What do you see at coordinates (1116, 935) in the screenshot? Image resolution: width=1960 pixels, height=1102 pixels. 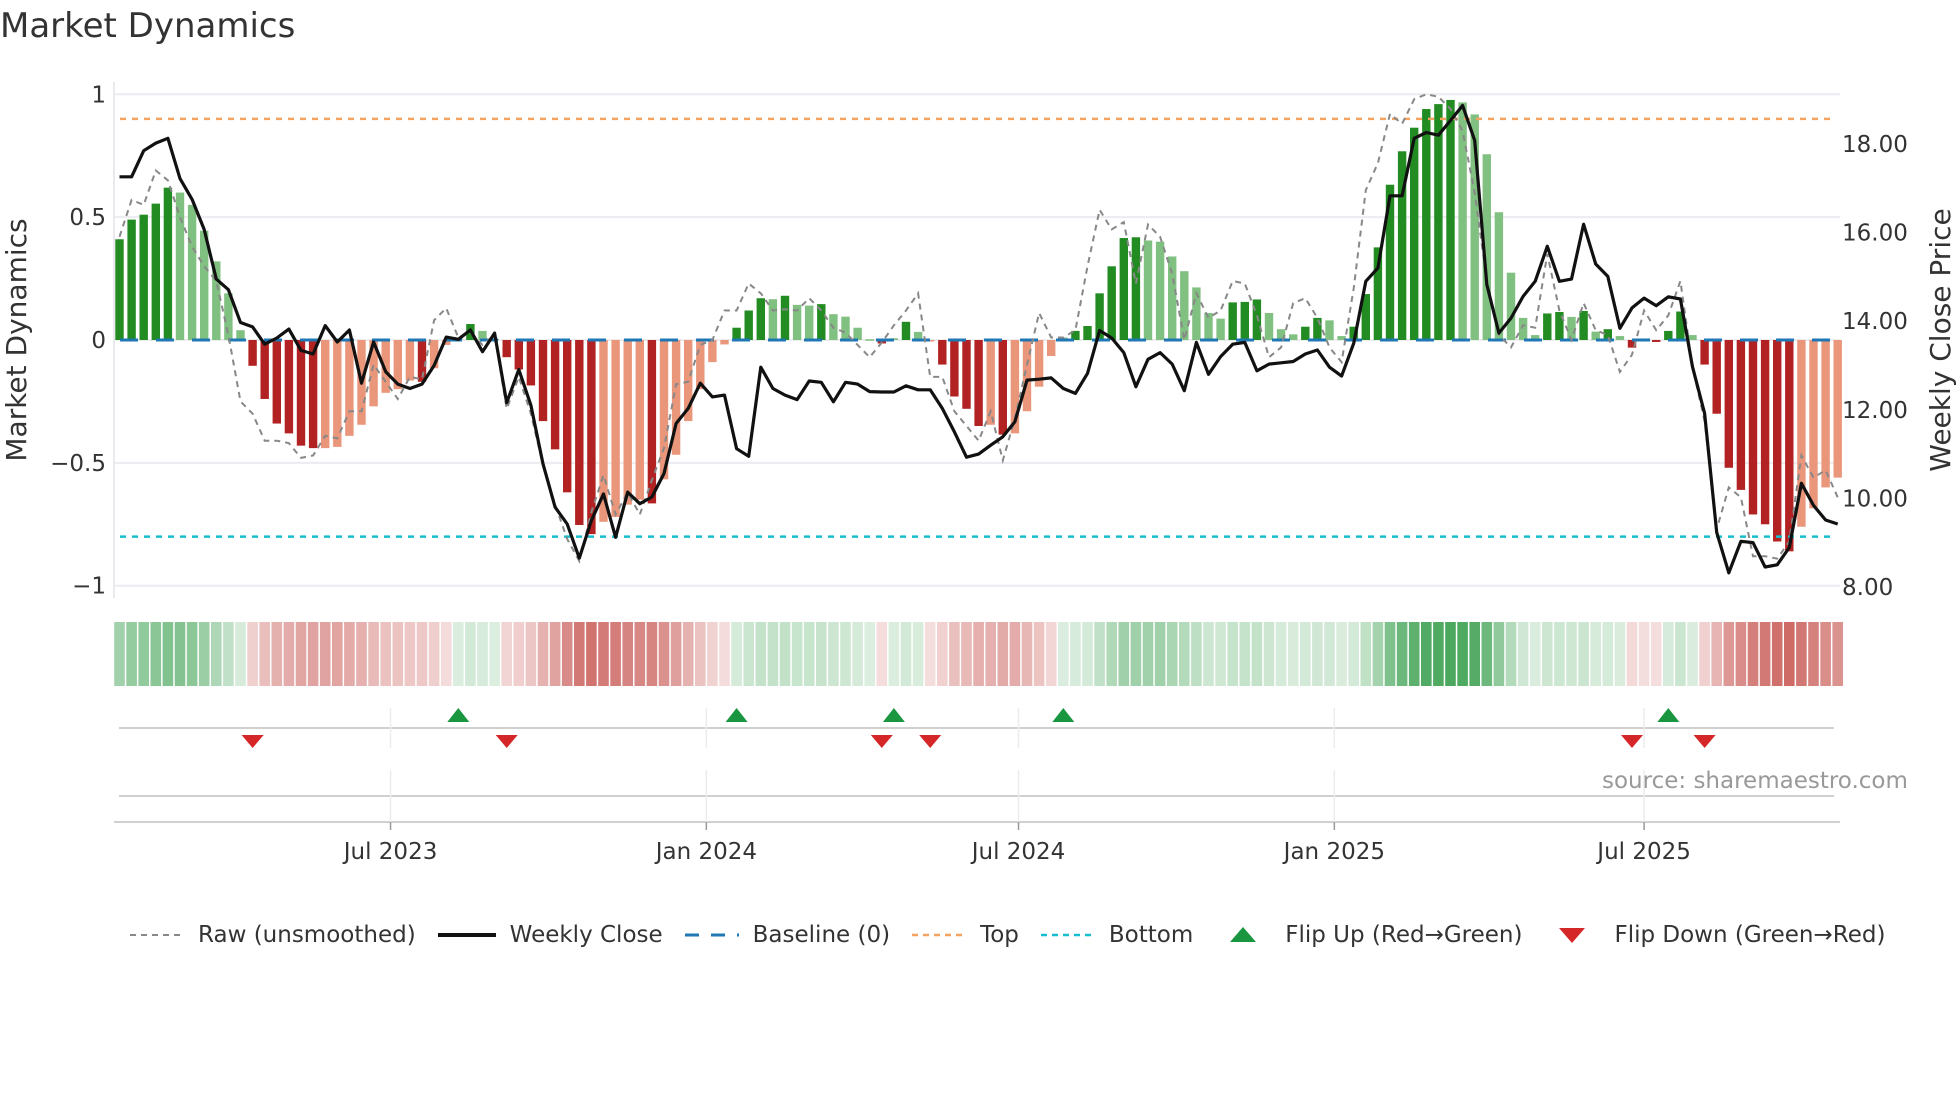 I see `legend-bottom: Bottom` at bounding box center [1116, 935].